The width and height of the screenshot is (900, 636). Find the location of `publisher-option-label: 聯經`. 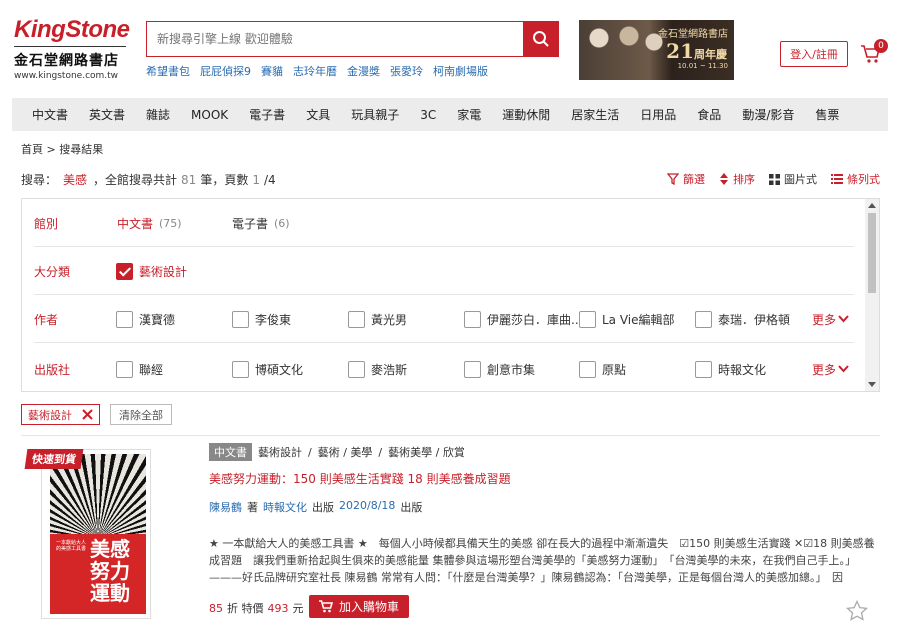

publisher-option-label: 聯經 is located at coordinates (151, 369).